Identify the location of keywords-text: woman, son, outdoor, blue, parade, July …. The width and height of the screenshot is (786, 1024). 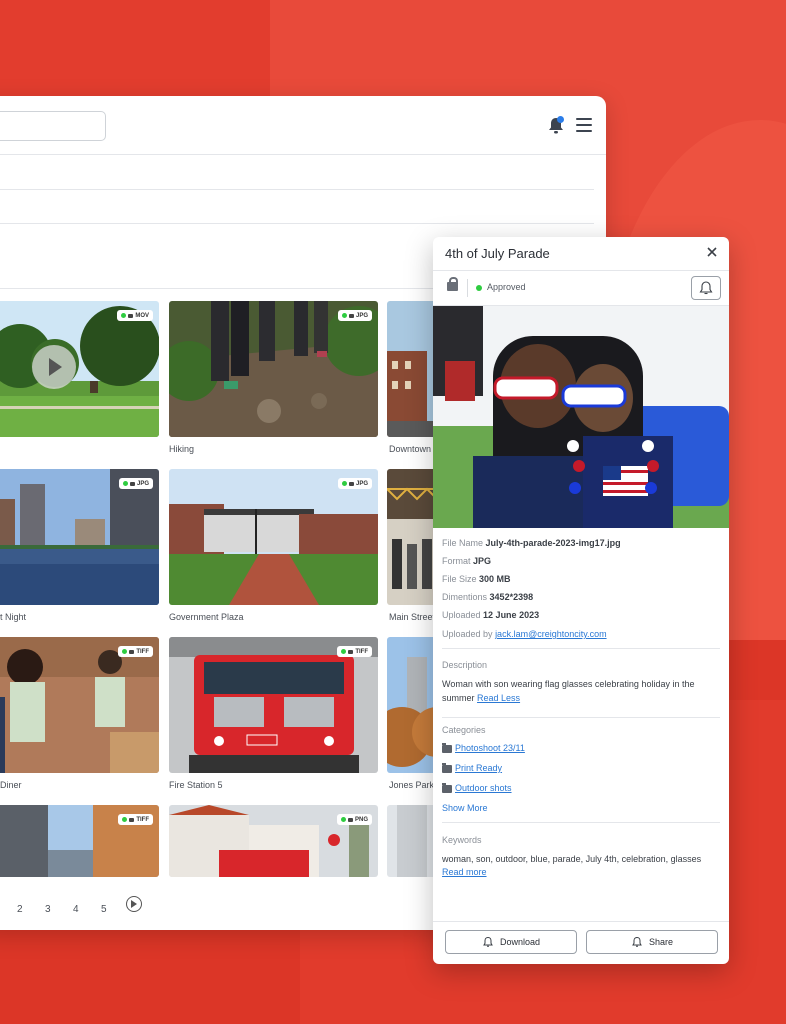
(572, 859).